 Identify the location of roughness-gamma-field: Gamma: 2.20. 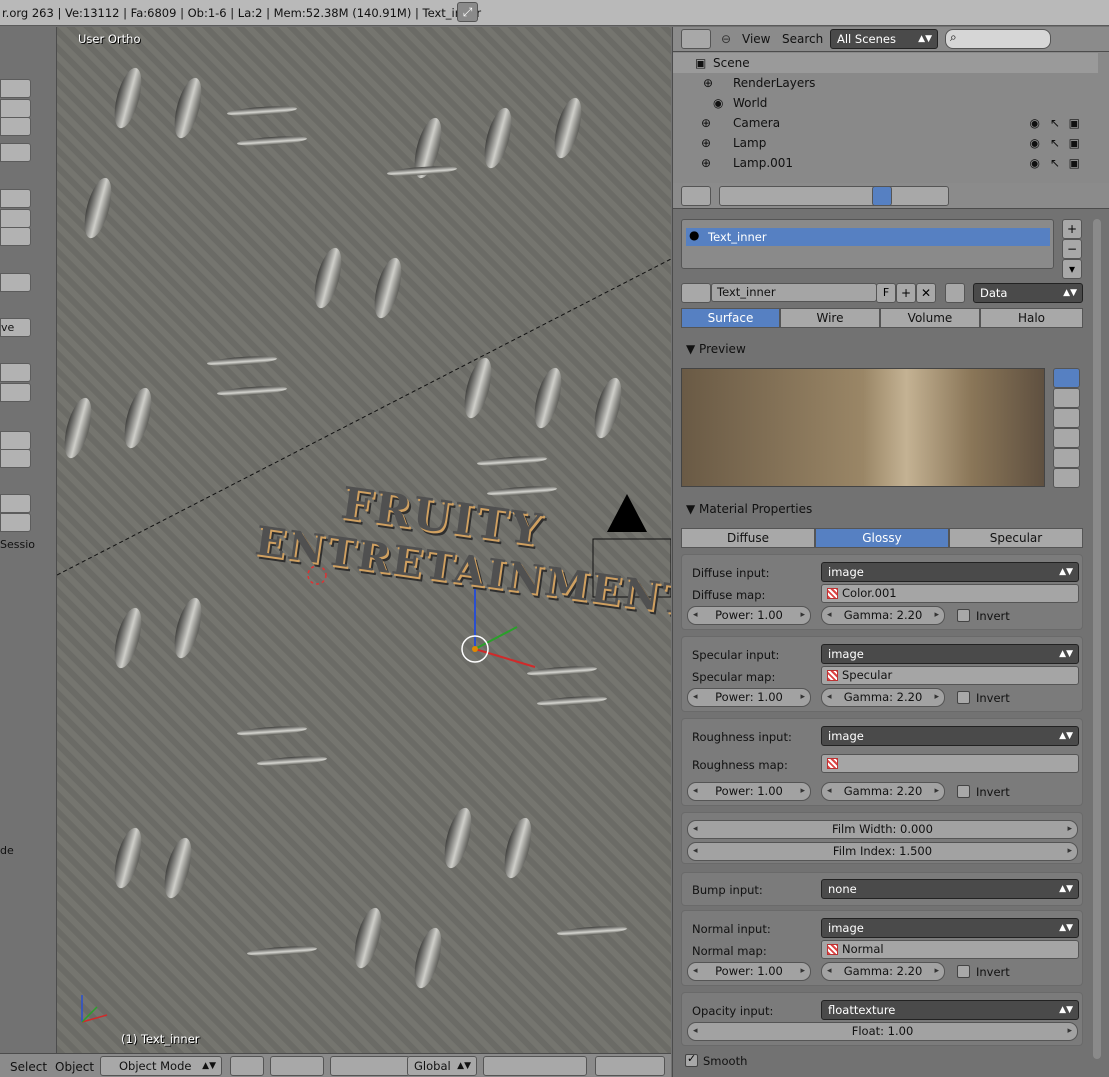
(883, 791).